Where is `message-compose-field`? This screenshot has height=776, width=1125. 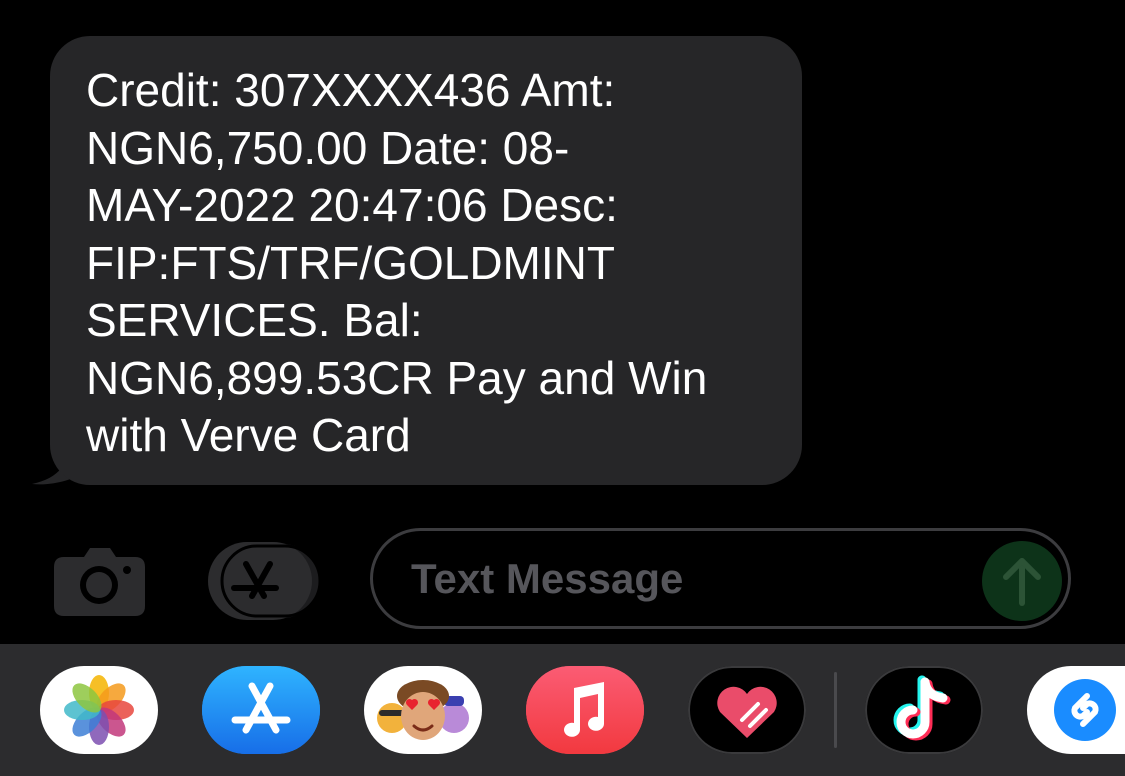
message-compose-field is located at coordinates (720, 578).